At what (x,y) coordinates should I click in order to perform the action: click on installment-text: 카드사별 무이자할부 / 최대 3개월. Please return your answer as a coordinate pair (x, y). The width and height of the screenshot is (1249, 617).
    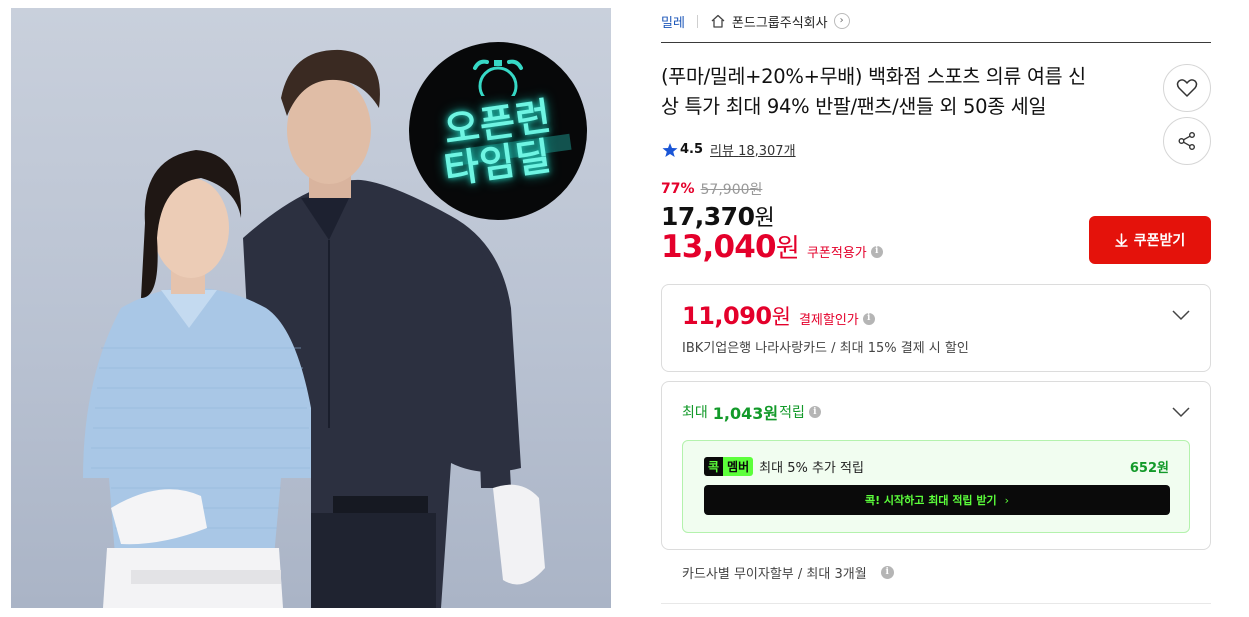
    Looking at the image, I should click on (774, 574).